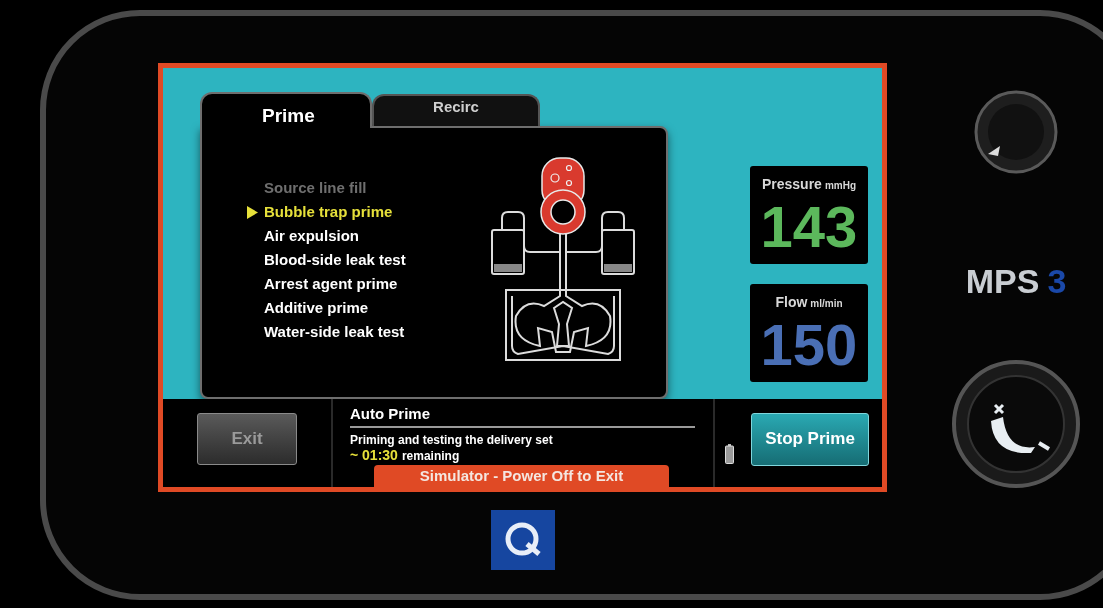 The image size is (1103, 608). Describe the element at coordinates (810, 439) in the screenshot. I see `stop-prime-button: Stop Prime` at that location.